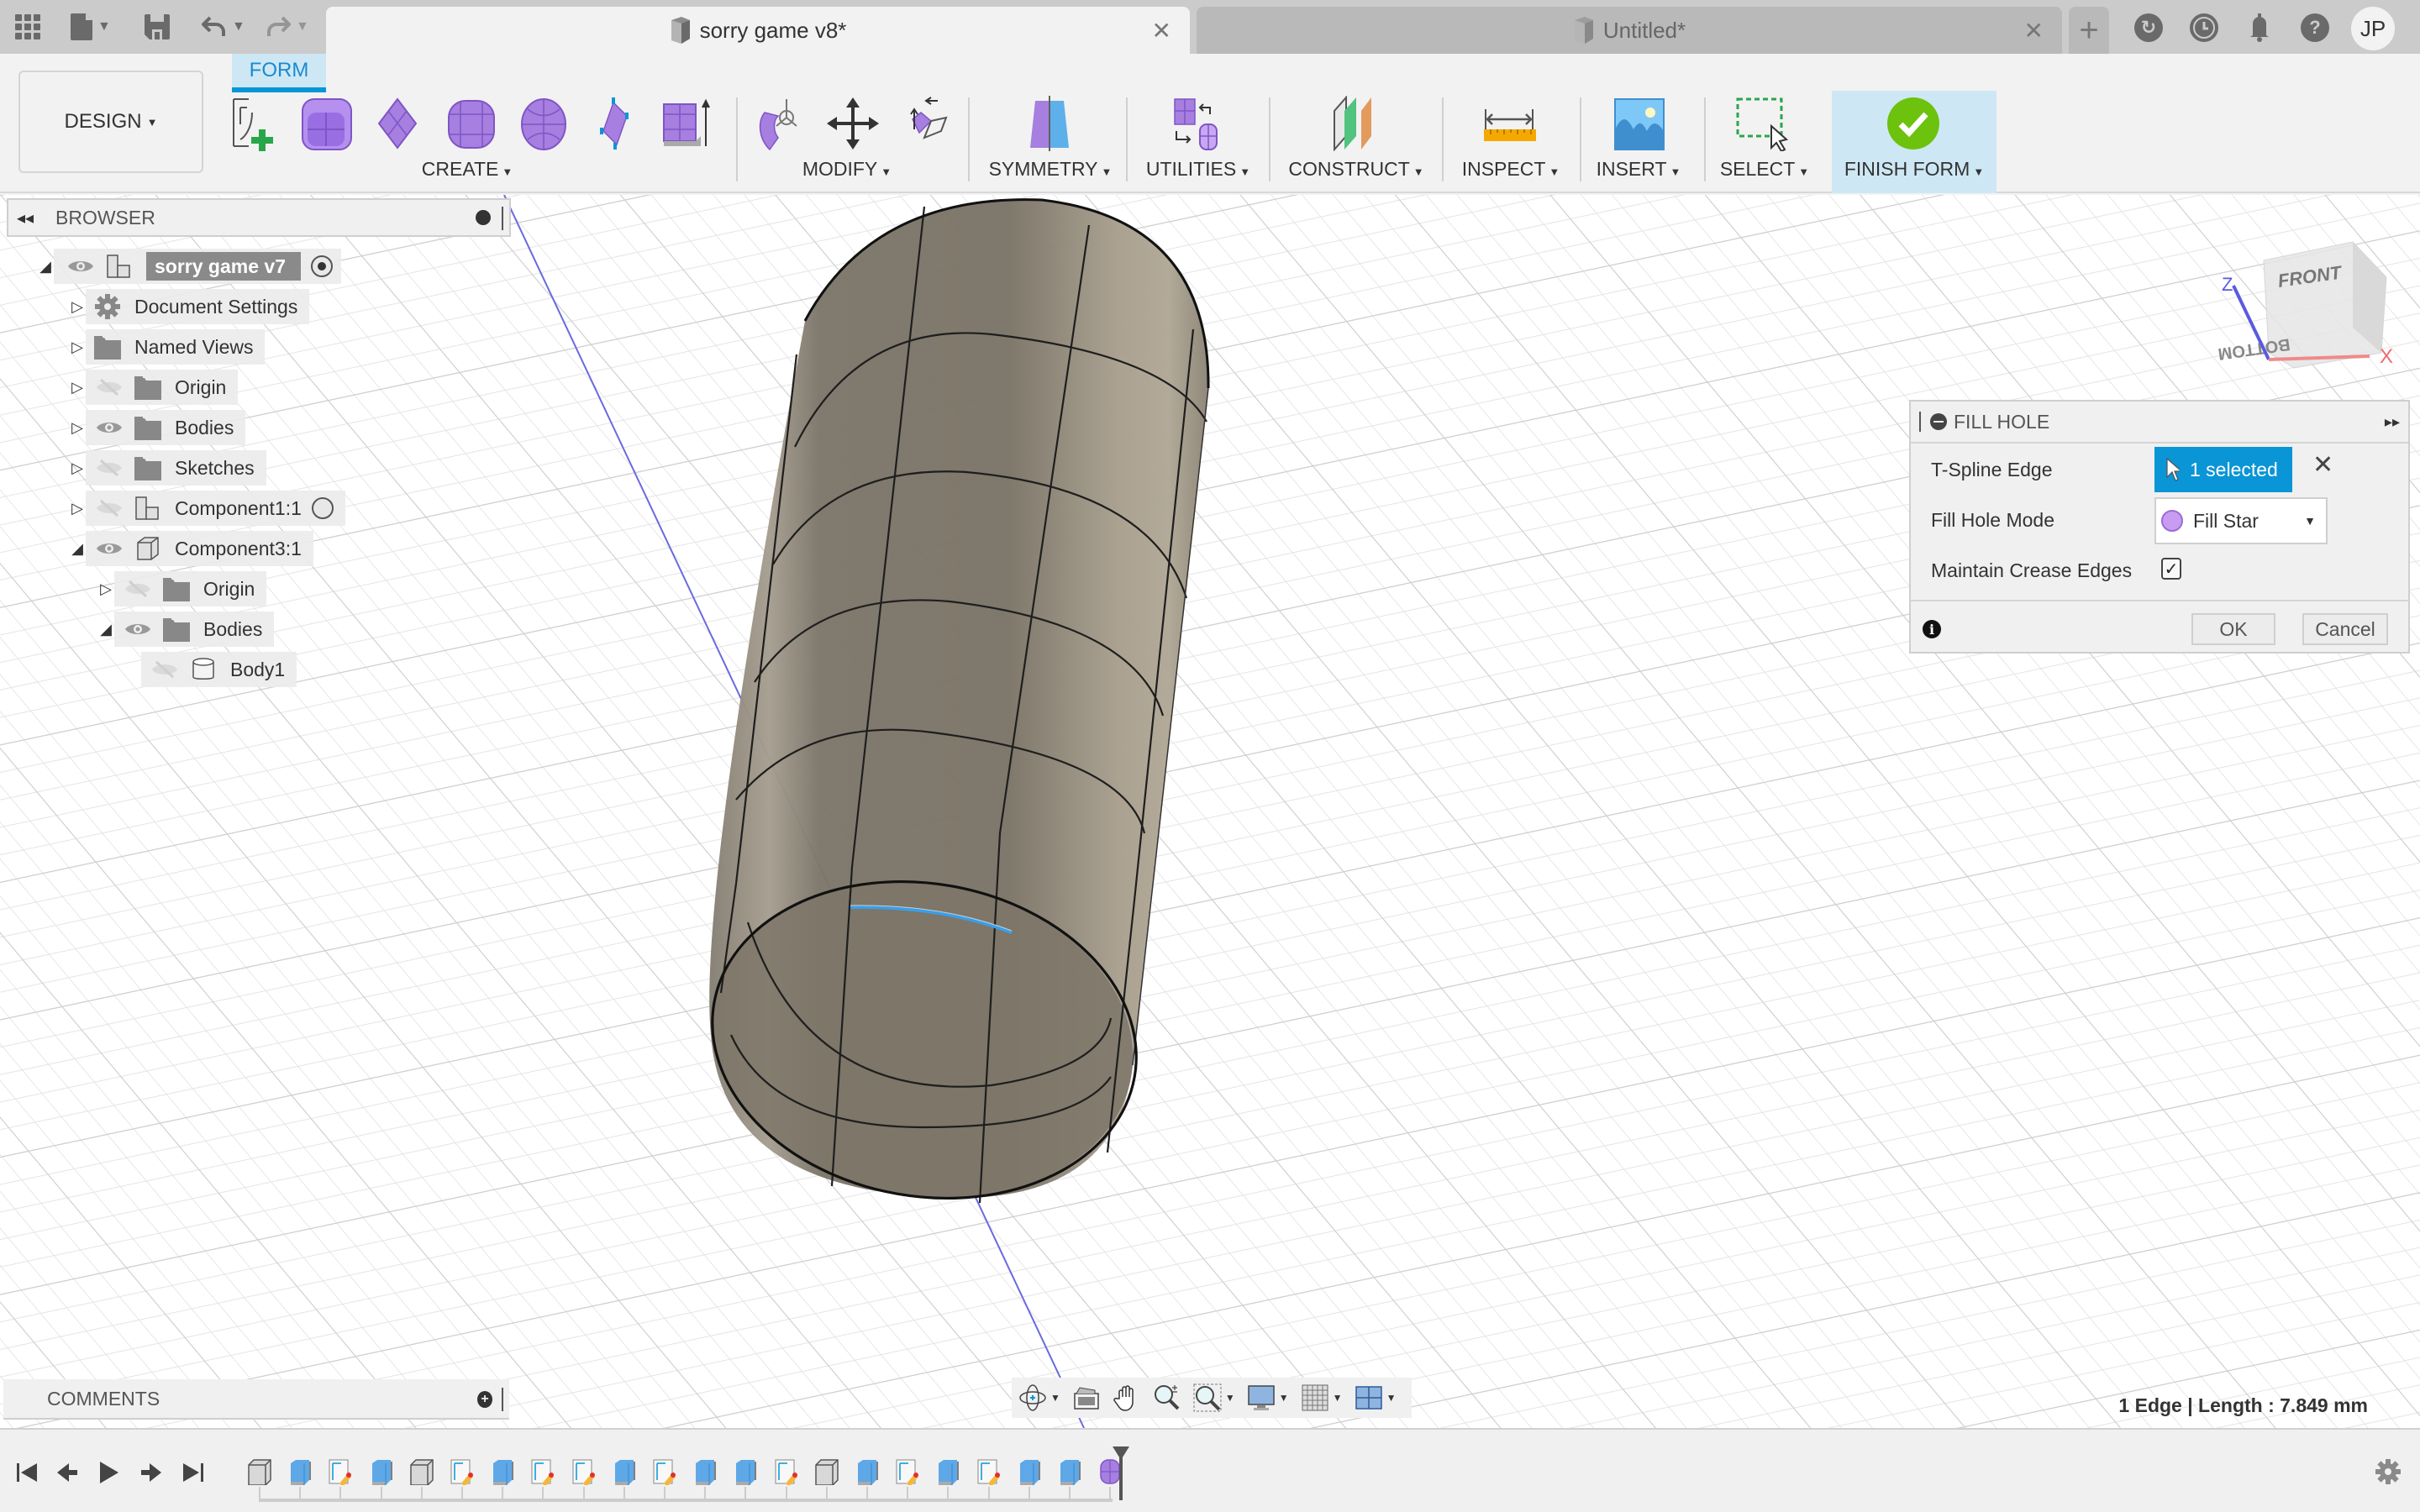  Describe the element at coordinates (27, 27) in the screenshot. I see `apps-grid-button` at that location.